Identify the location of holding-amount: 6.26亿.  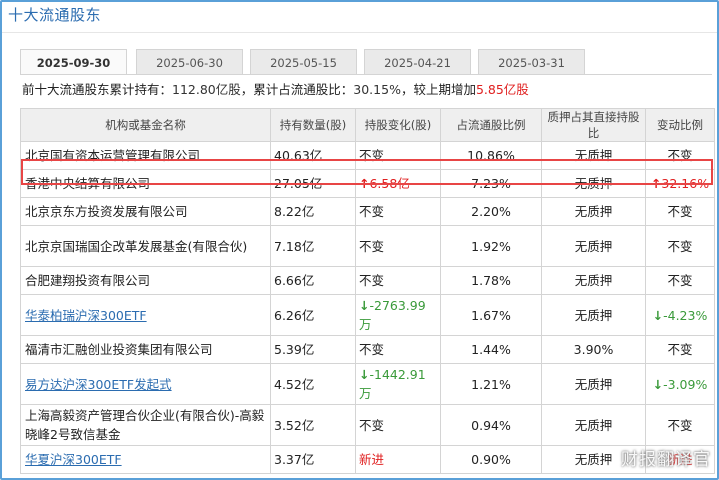
(294, 315).